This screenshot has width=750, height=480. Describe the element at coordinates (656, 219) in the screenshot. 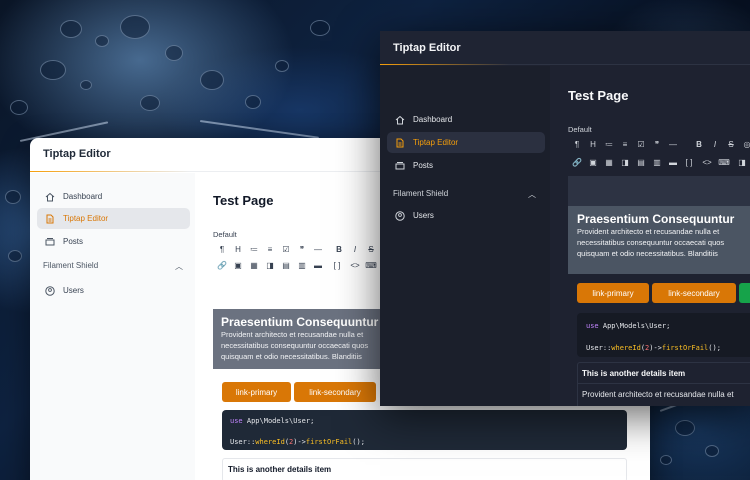

I see `hero-heading: Praesentium Consequuntur` at that location.